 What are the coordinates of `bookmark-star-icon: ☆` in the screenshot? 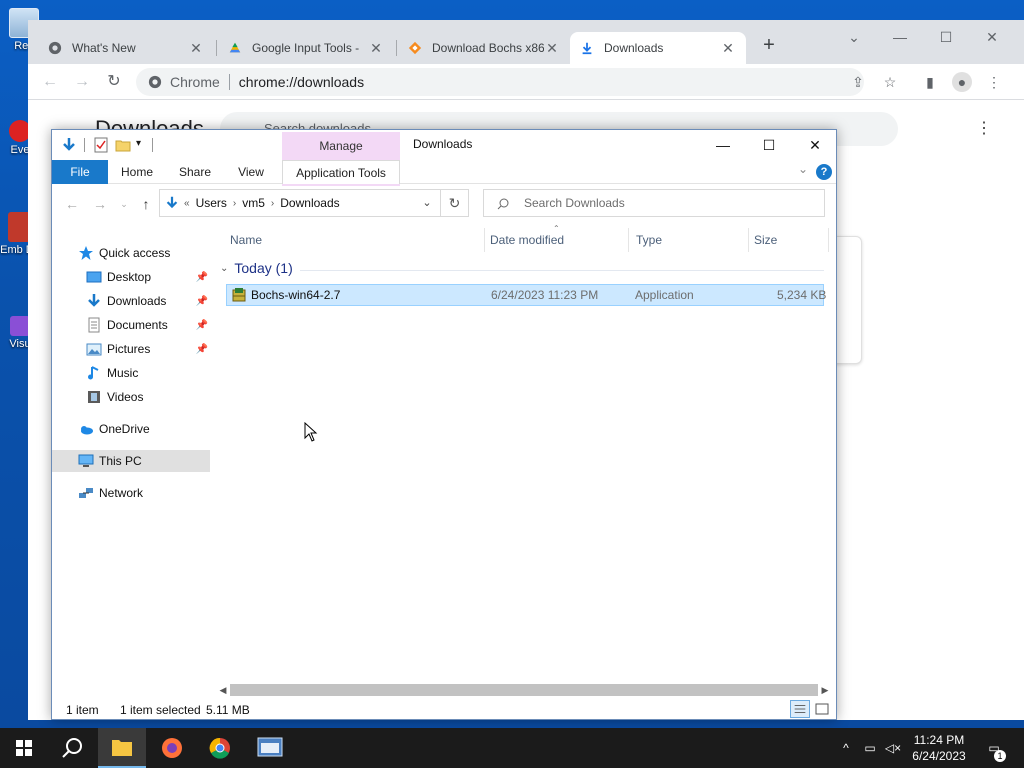 It's located at (890, 82).